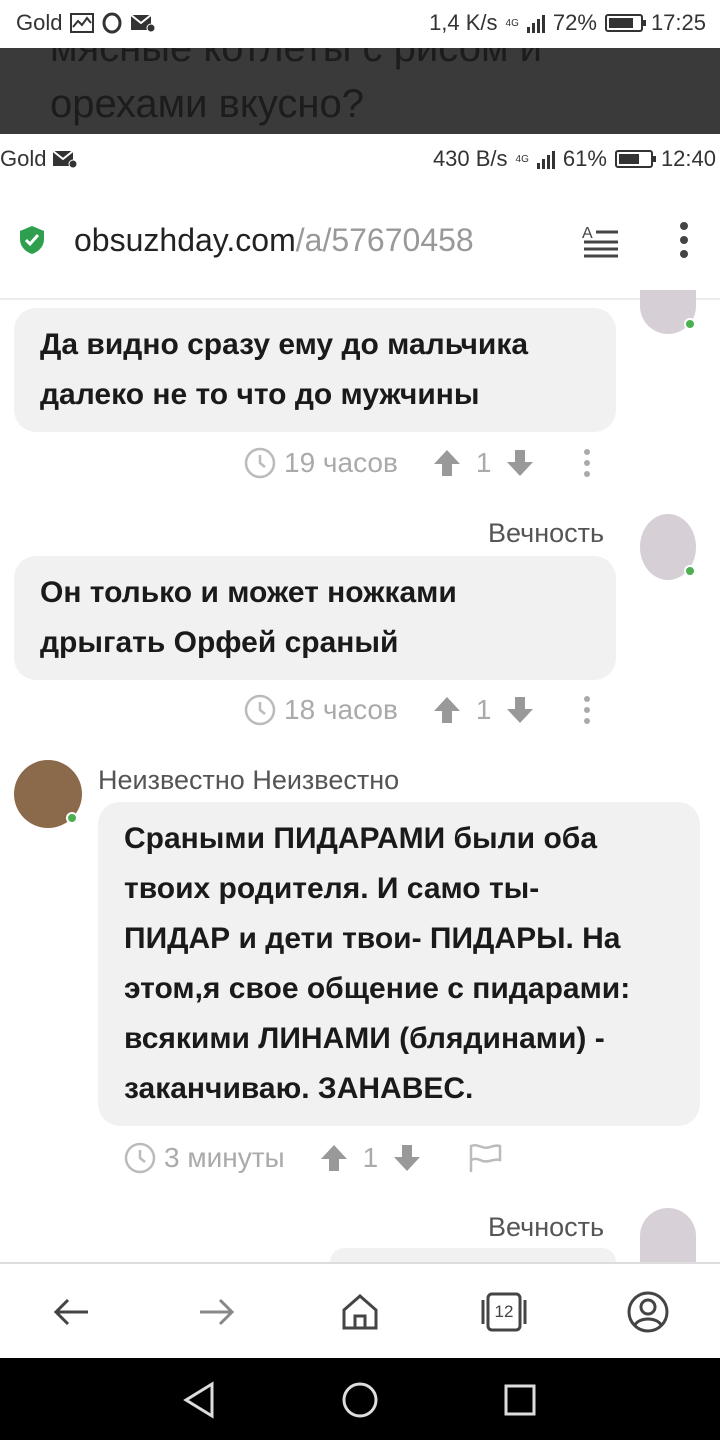  What do you see at coordinates (313, 1158) in the screenshot?
I see `comment-meta: 3 минуты 1` at bounding box center [313, 1158].